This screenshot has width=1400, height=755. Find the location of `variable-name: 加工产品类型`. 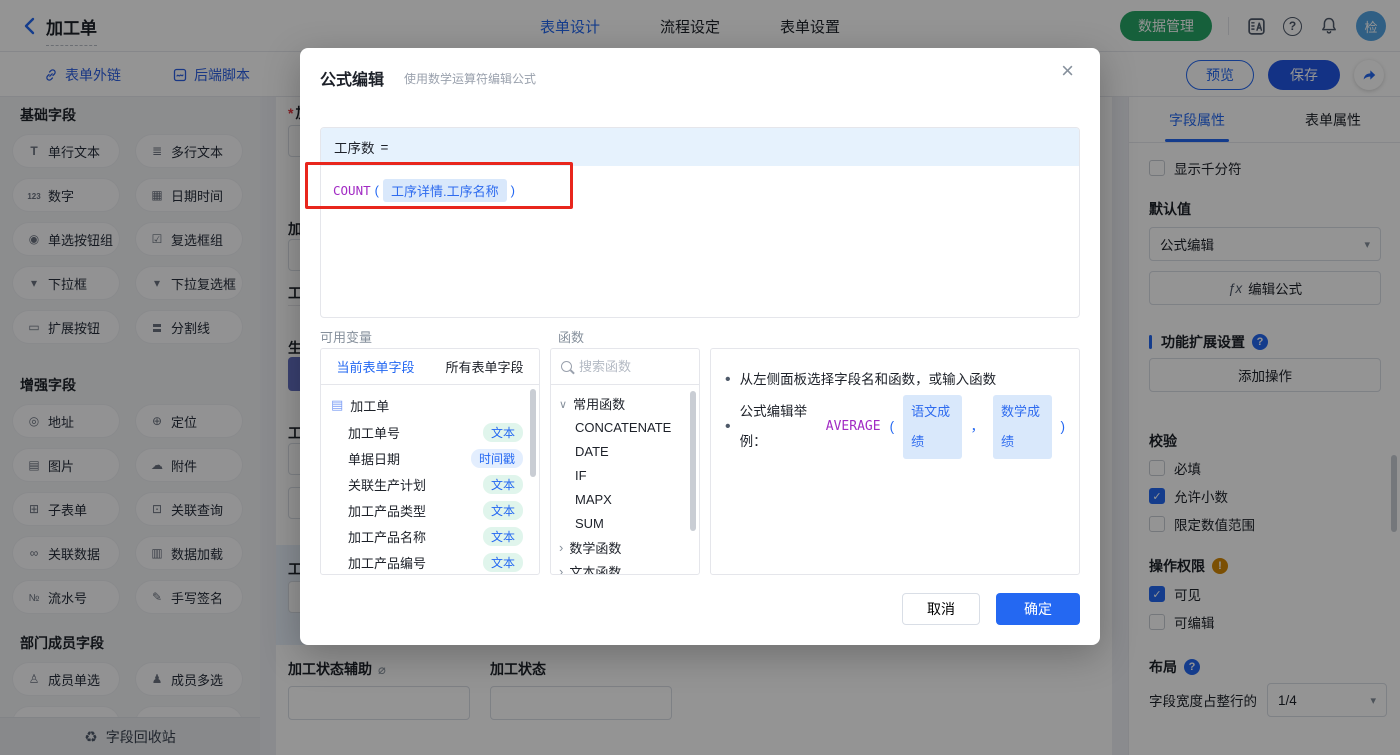

variable-name: 加工产品类型 is located at coordinates (387, 511).